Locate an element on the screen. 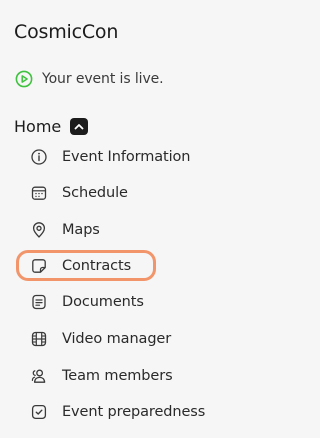  nav-item-video-manager: Video manager is located at coordinates (100, 339).